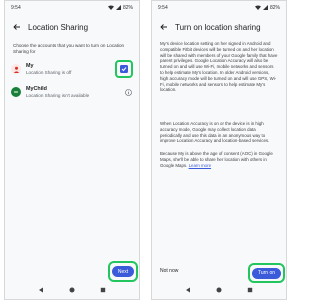 This screenshot has width=320, height=300. I want to click on learn-more-link: Learn more, so click(200, 165).